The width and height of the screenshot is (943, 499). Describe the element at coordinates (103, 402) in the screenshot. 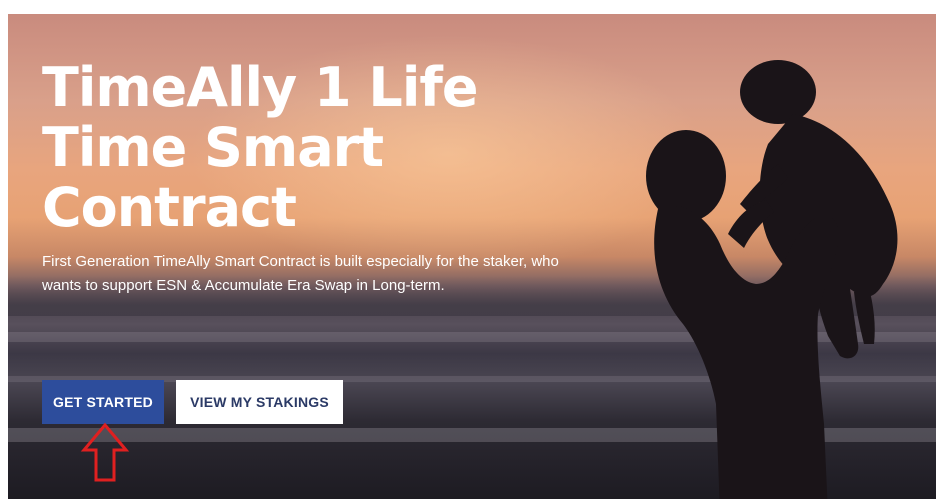

I see `get-started-button: GET STARTED` at that location.